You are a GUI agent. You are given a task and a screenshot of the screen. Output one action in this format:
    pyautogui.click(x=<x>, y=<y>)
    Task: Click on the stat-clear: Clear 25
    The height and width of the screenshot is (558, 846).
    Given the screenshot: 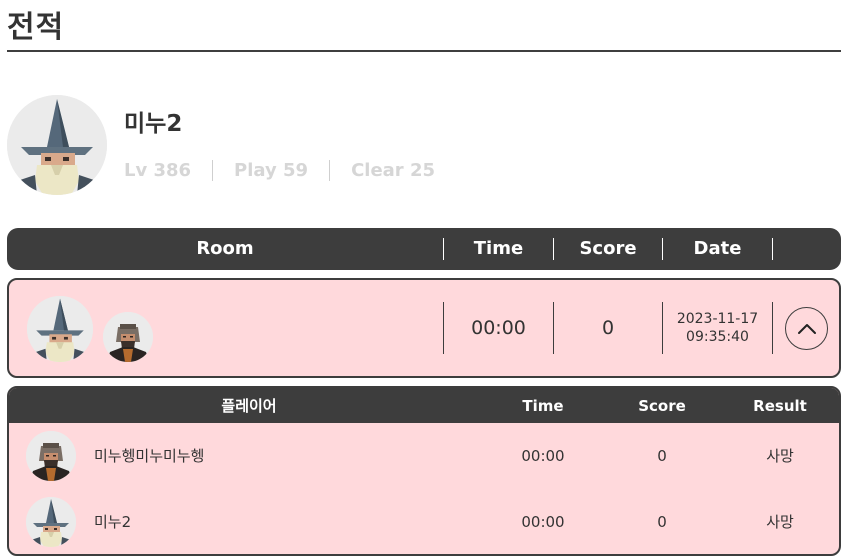 What is the action you would take?
    pyautogui.click(x=393, y=170)
    